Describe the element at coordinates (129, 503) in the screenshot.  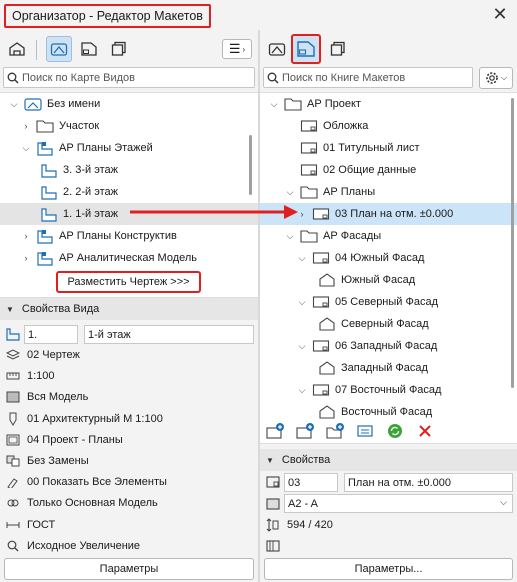
I see `view-property-row: Только Основная Модель` at that location.